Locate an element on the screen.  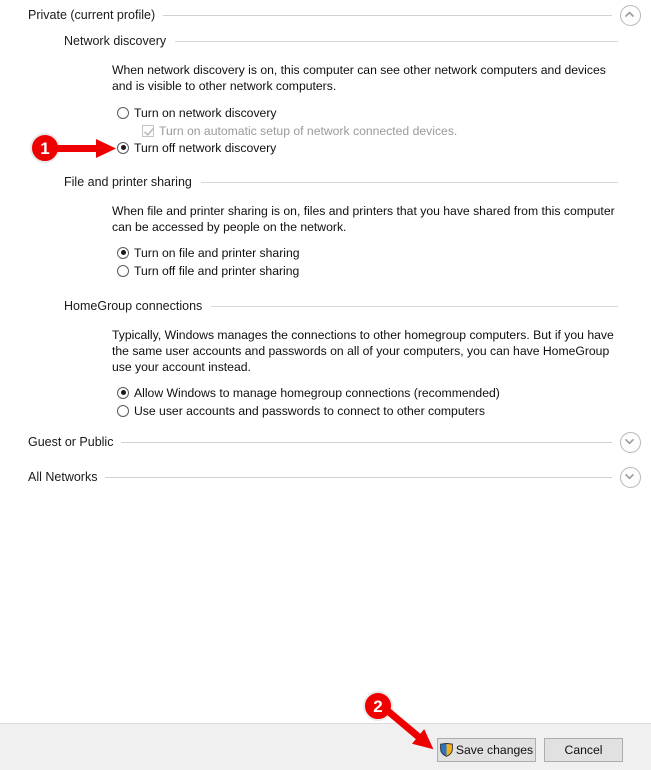
checkbox-turn-on-automatic-setup is located at coordinates (148, 130).